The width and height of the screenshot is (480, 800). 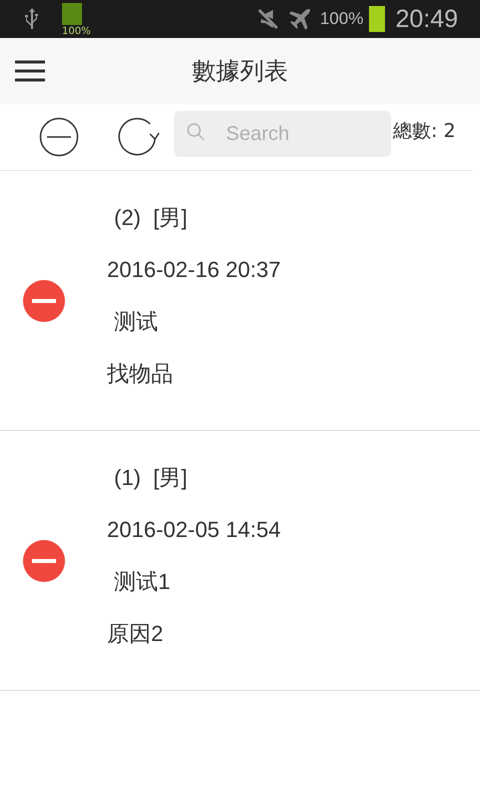 What do you see at coordinates (136, 322) in the screenshot?
I see `record-note: 测试` at bounding box center [136, 322].